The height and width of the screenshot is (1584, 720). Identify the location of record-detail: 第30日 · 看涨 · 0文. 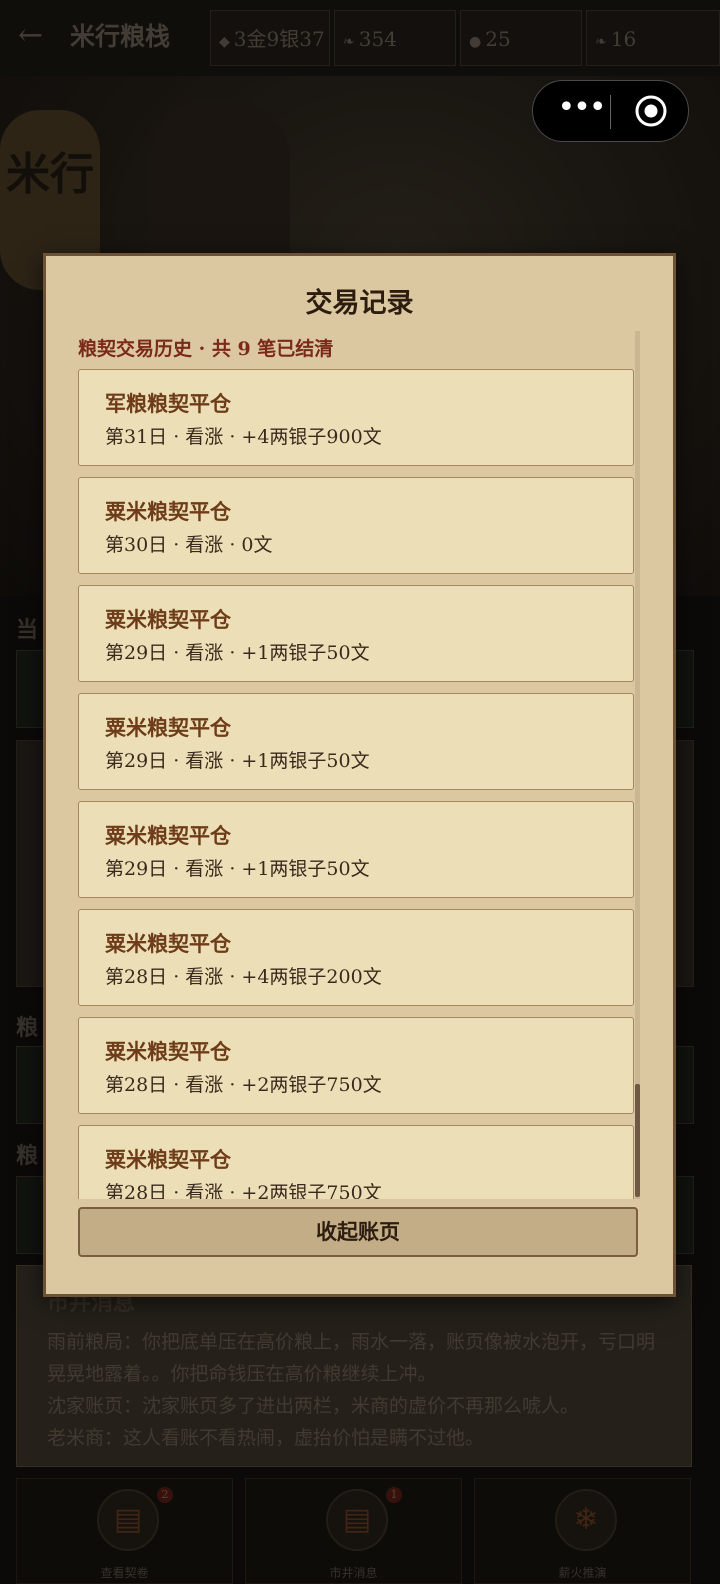
(189, 545).